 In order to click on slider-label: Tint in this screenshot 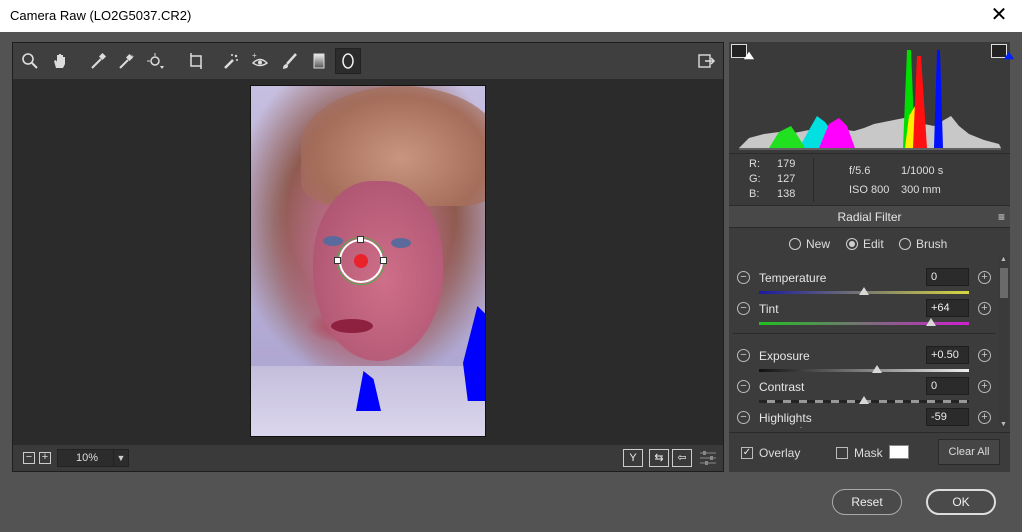, I will do `click(769, 309)`.